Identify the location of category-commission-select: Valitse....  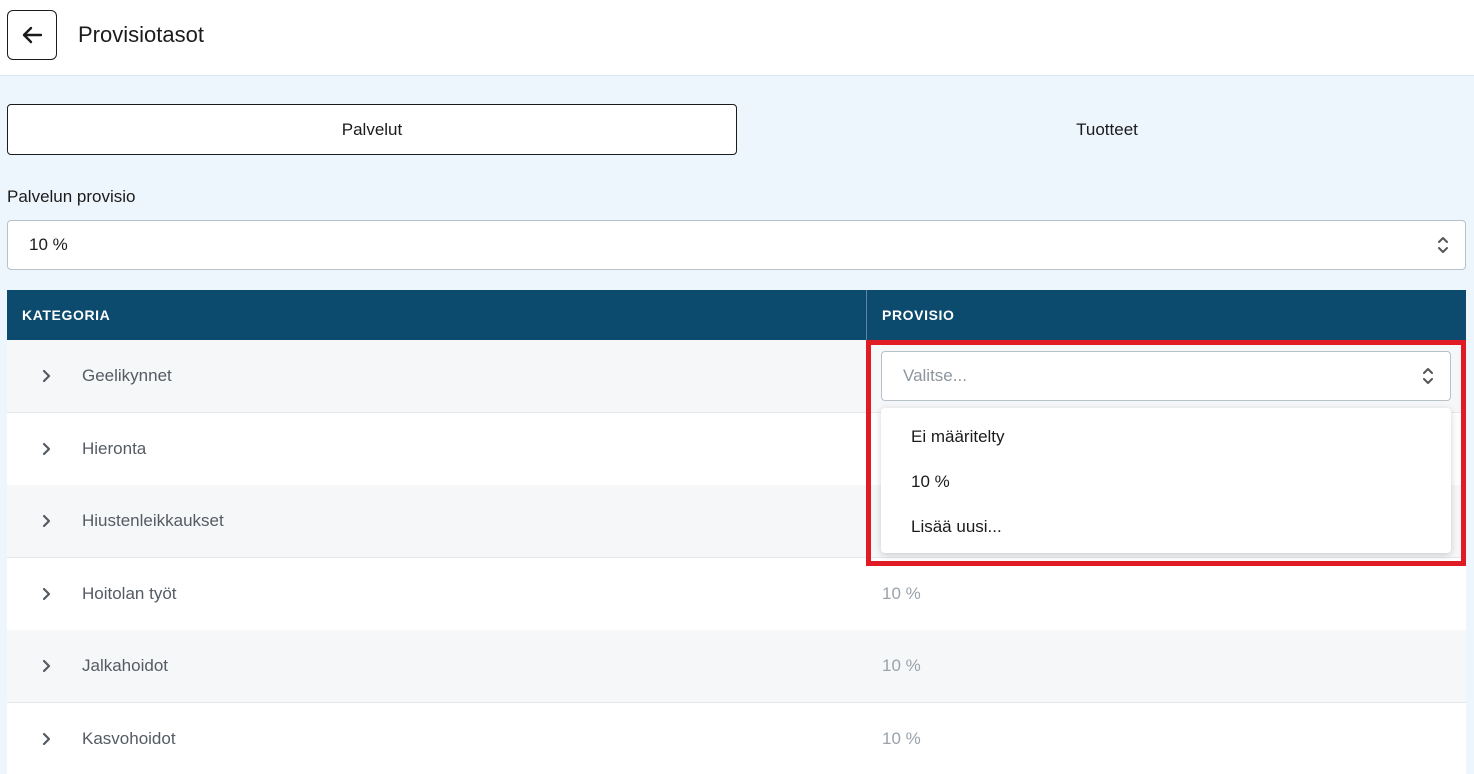
(1166, 376).